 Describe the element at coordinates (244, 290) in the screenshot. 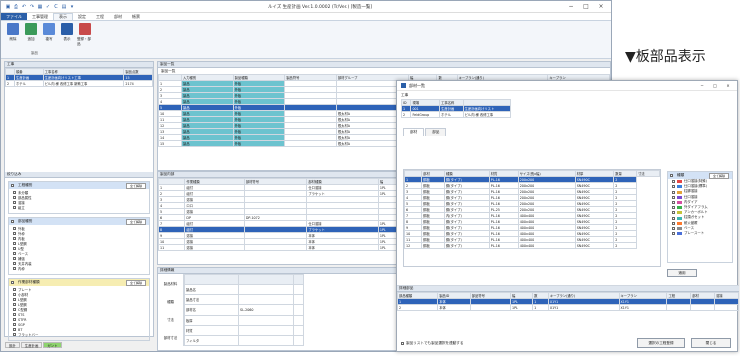

I see `table-row: 製品名` at that location.